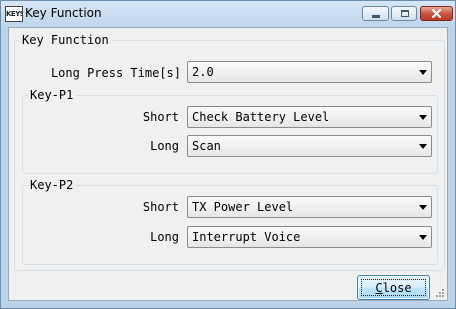  I want to click on minimize-button, so click(375, 13).